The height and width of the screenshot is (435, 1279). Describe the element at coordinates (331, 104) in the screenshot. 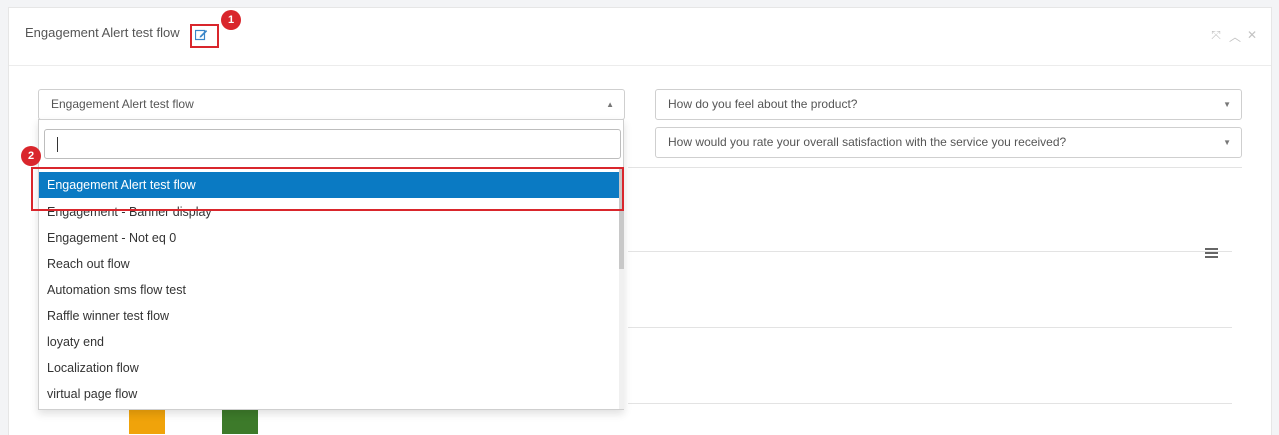

I see `flow-select: Engagement Alert test flow ▲` at that location.